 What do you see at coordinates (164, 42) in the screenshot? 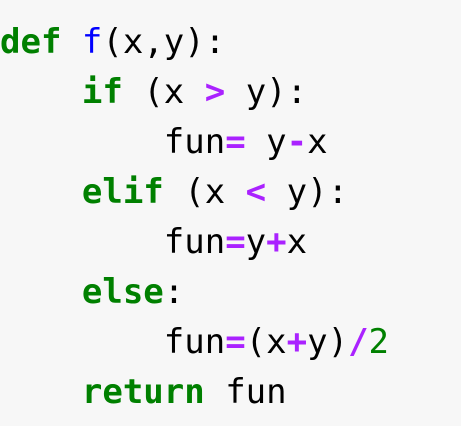
I see `text-token: (x,y):` at bounding box center [164, 42].